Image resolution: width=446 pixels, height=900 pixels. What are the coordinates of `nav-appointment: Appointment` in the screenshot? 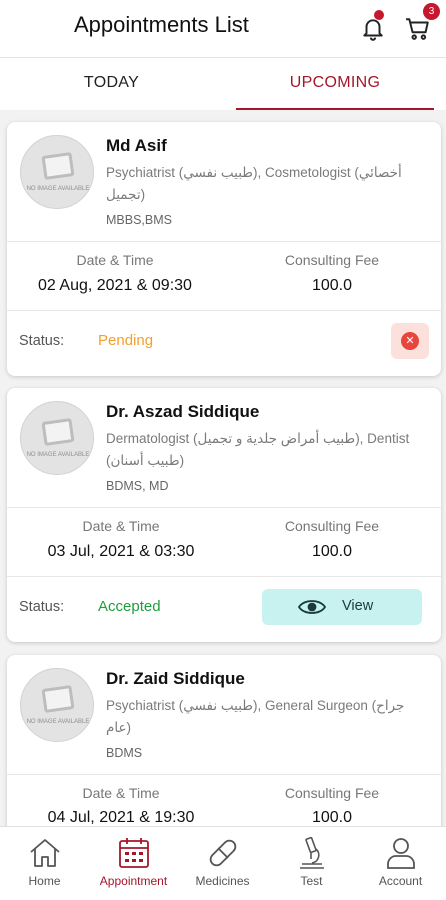 It's located at (133, 863).